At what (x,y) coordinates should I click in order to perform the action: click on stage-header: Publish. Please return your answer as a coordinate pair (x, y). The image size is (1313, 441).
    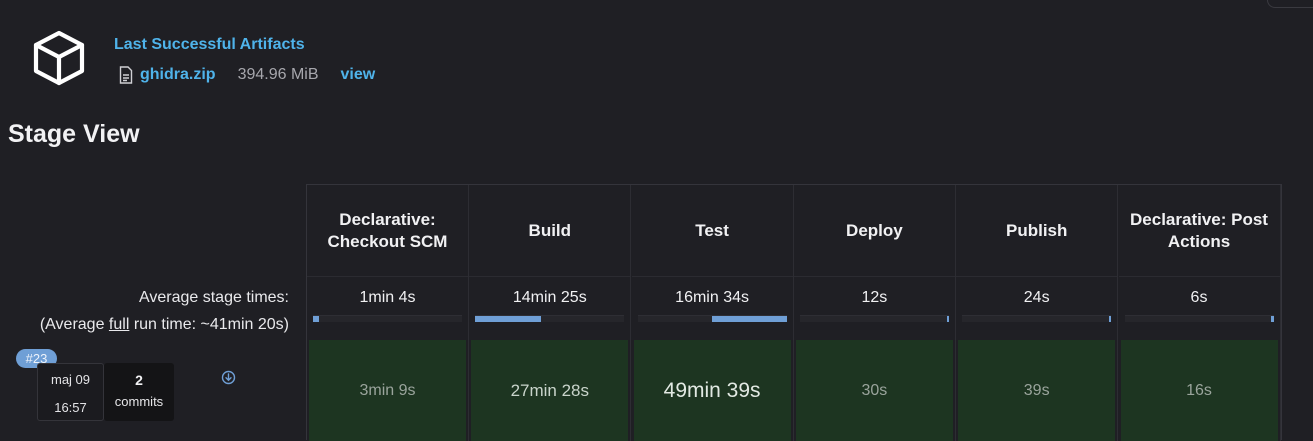
    Looking at the image, I should click on (1036, 230).